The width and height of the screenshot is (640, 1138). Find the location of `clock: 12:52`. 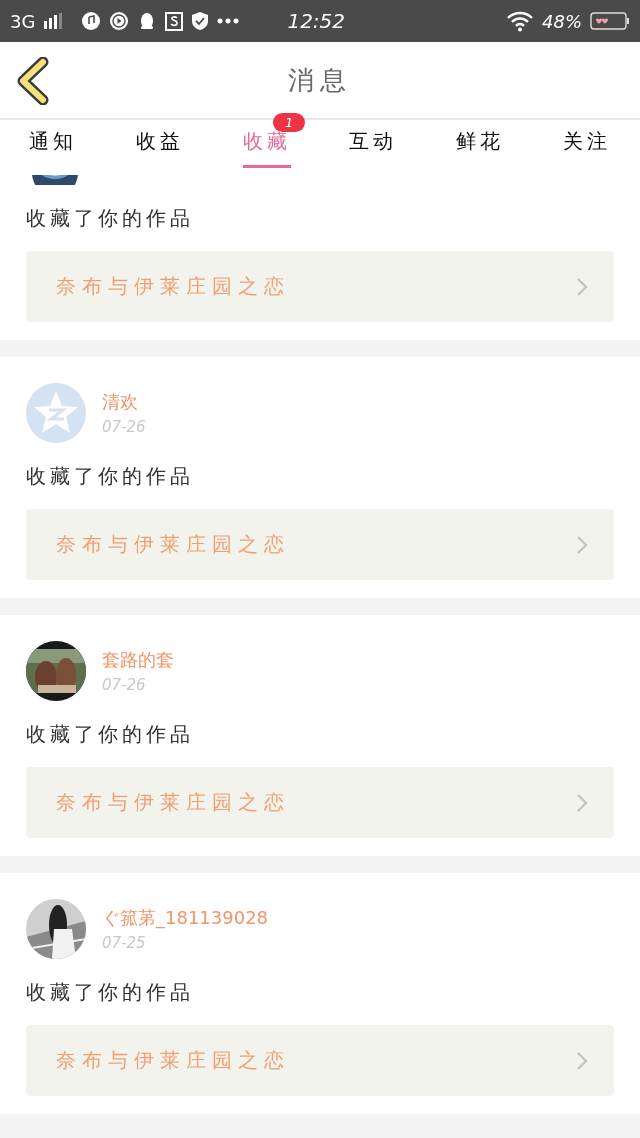

clock: 12:52 is located at coordinates (316, 21).